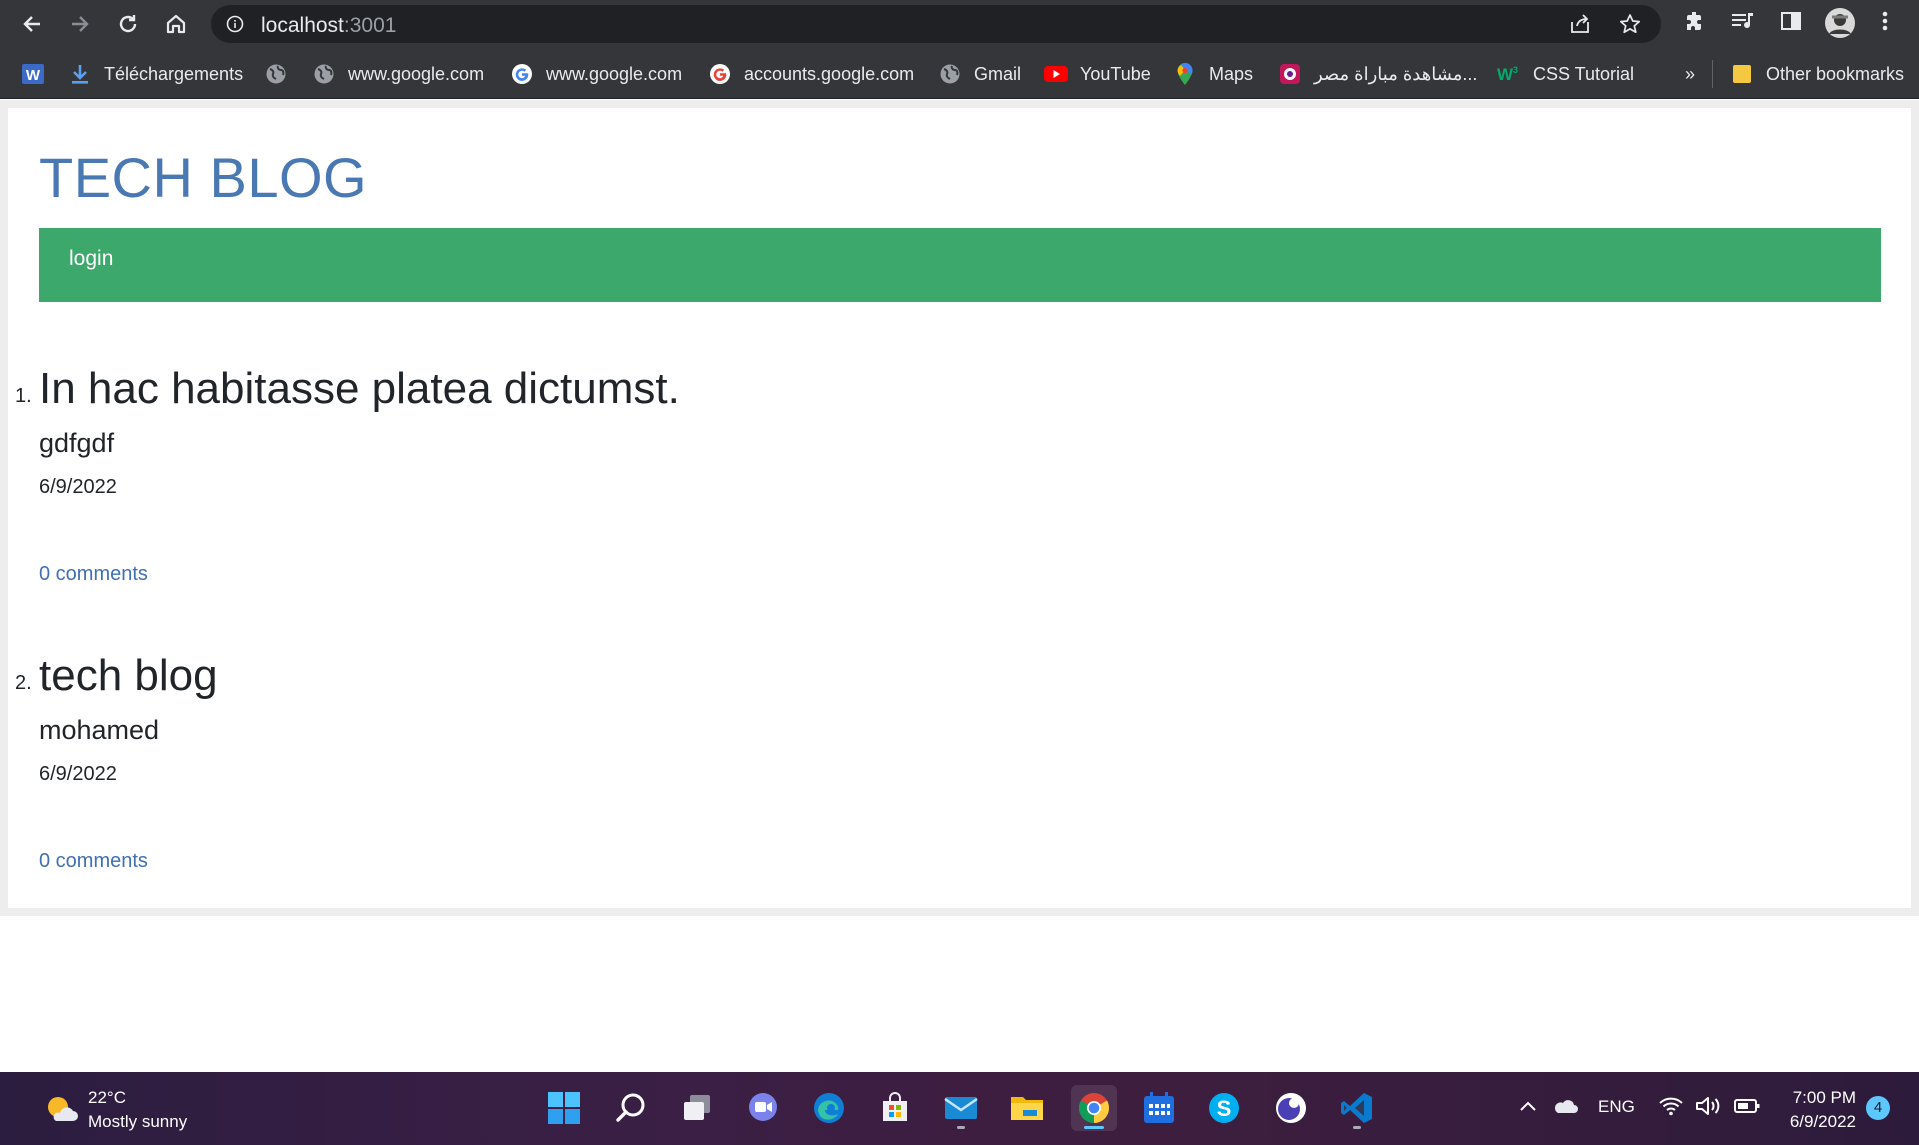  I want to click on extensions-icon, so click(1695, 23).